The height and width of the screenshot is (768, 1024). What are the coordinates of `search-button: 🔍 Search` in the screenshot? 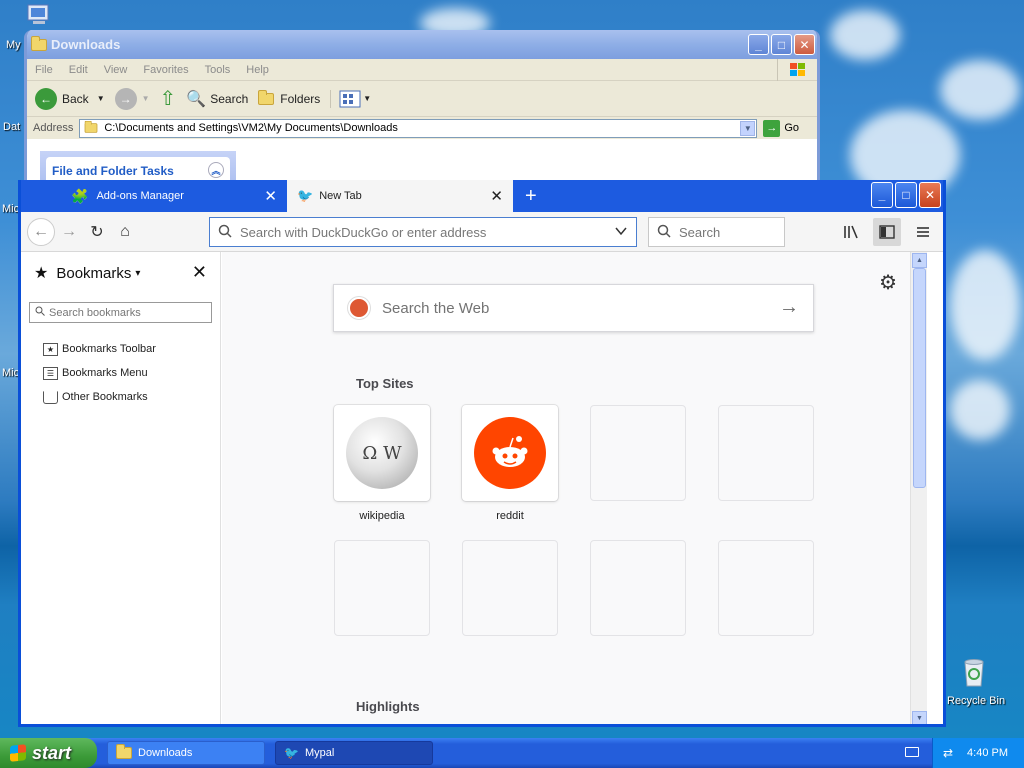 It's located at (217, 99).